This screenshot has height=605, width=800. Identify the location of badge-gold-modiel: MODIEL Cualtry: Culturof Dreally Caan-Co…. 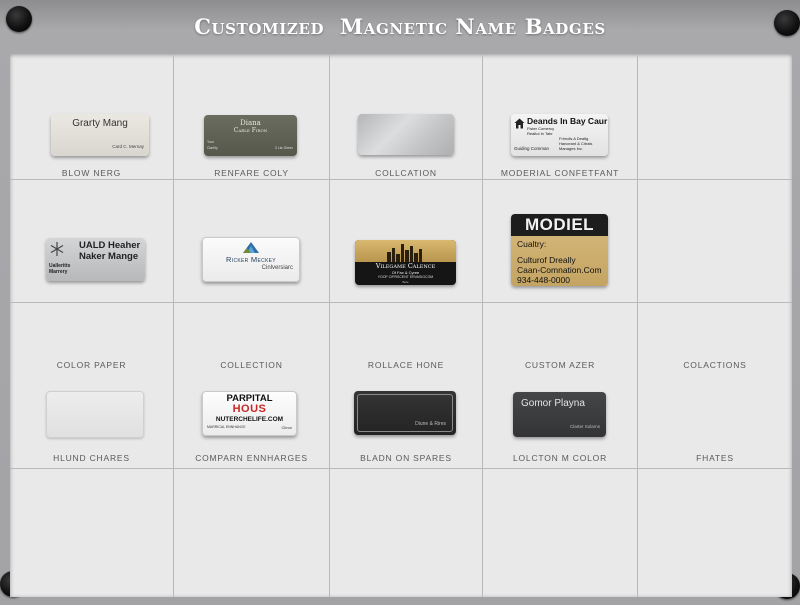
(559, 250).